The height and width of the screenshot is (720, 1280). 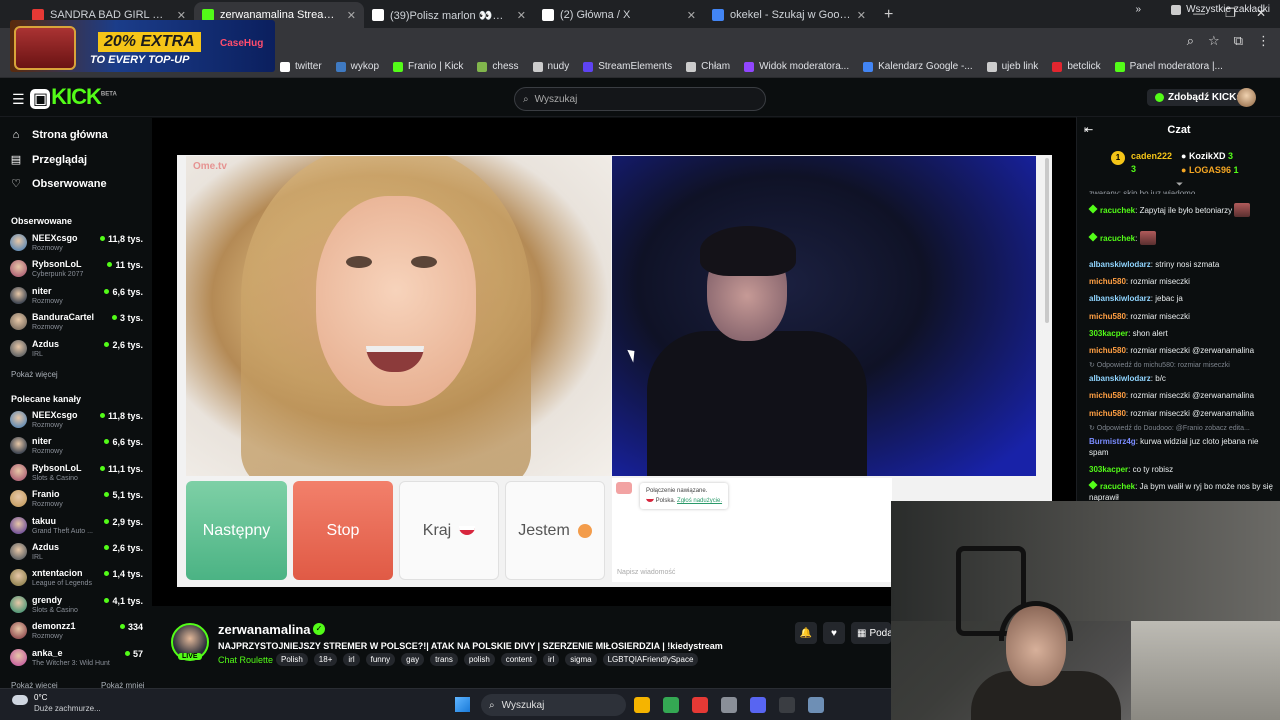 I want to click on bookmark-item: Franio | Kick, so click(x=428, y=66).